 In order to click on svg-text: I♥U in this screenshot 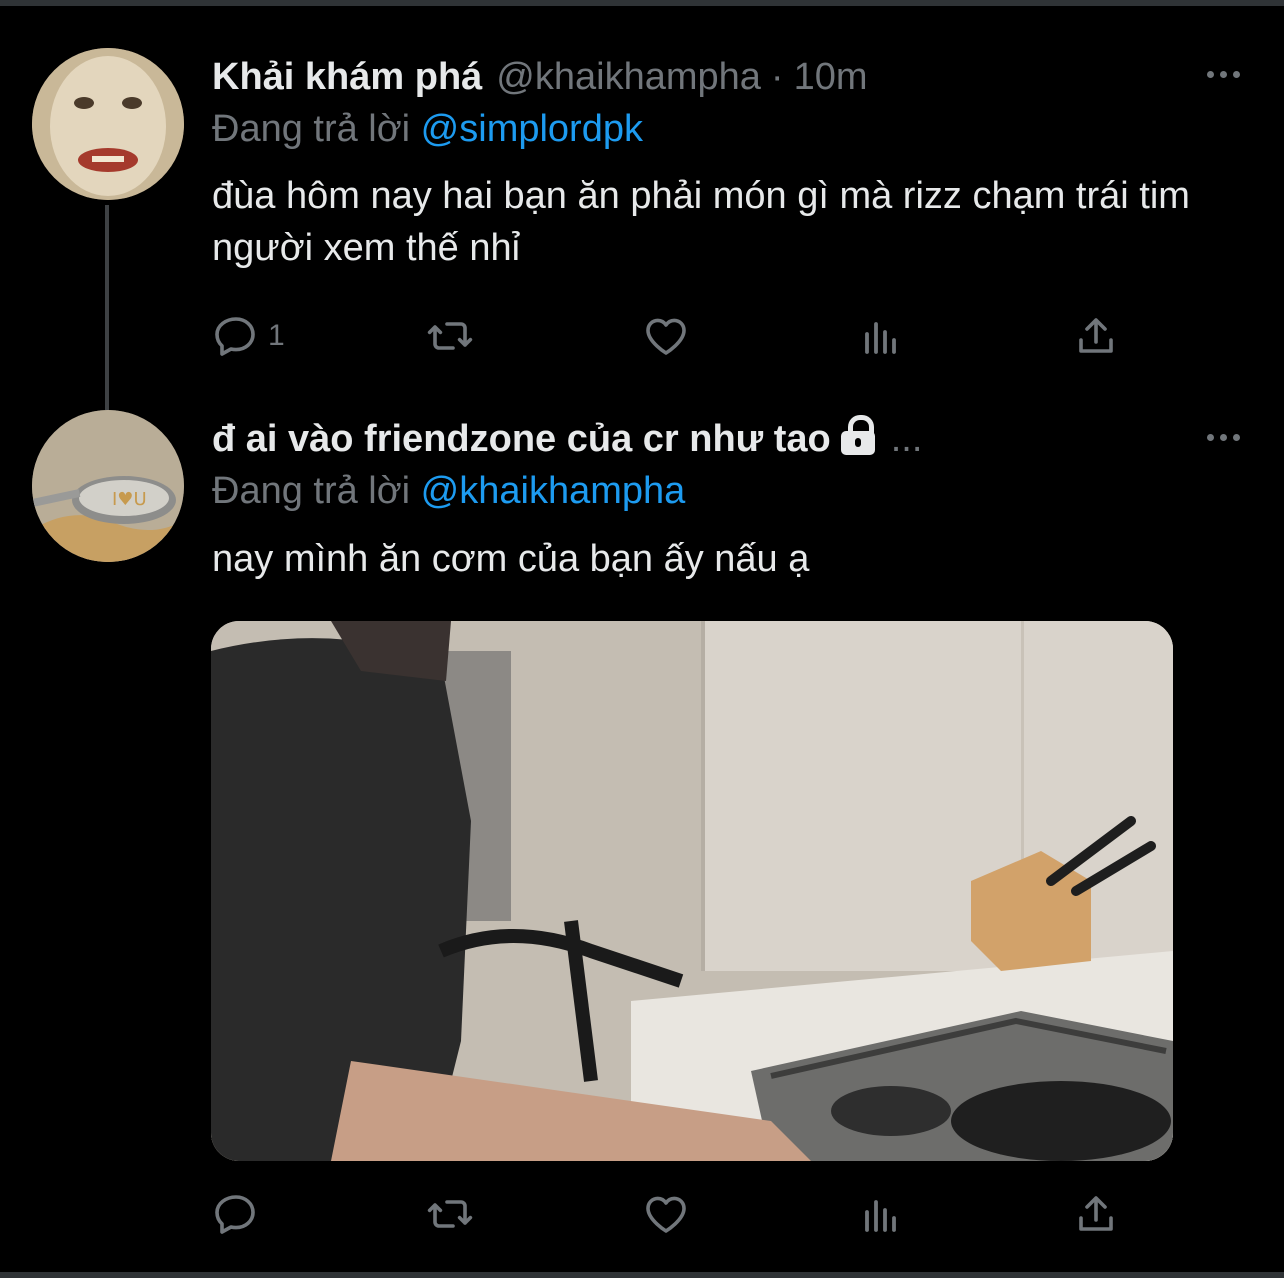, I will do `click(129, 499)`.